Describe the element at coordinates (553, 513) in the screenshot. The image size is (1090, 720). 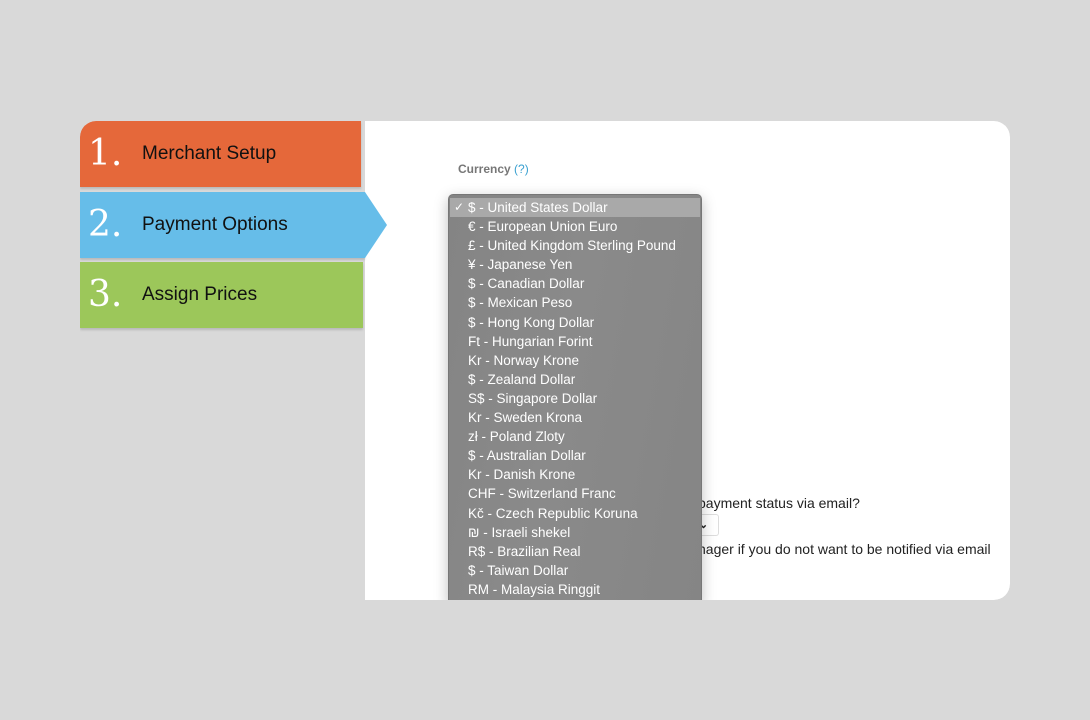
I see `currency-option-label: Kč - Czech Republic Koruna` at that location.